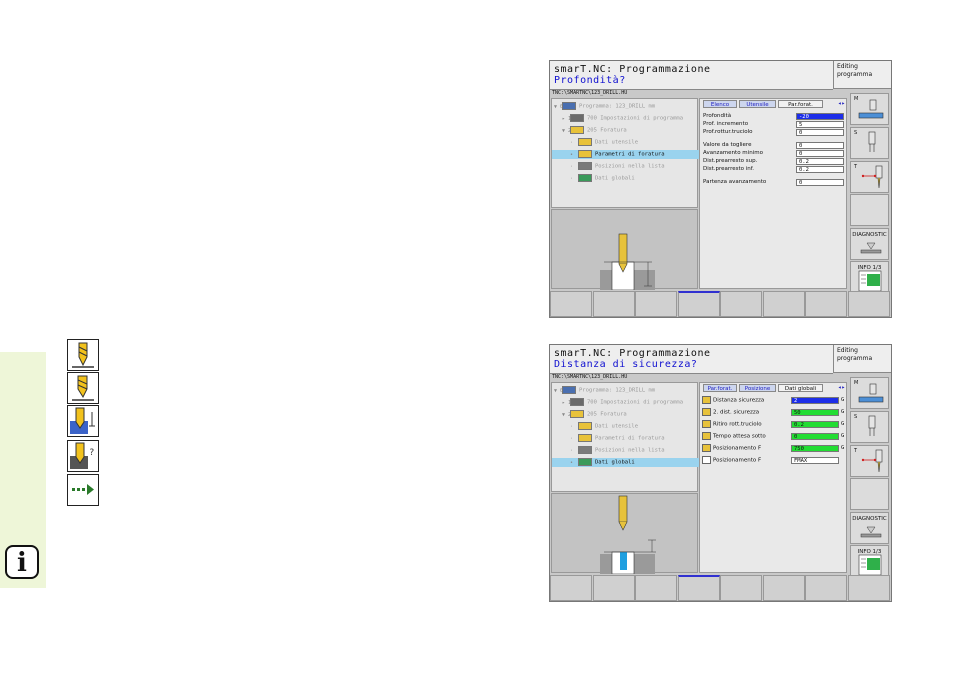 The image size is (954, 673). Describe the element at coordinates (717, 116) in the screenshot. I see `field-label: Profondità` at that location.